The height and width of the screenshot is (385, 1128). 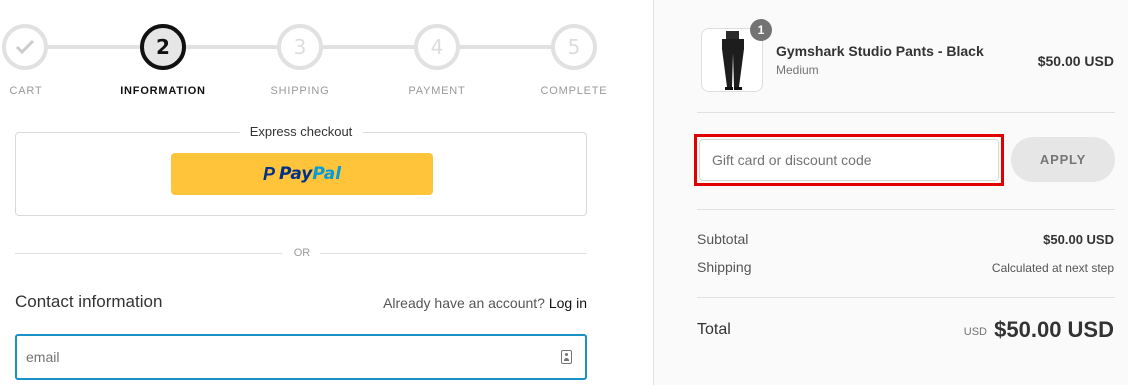 What do you see at coordinates (301, 131) in the screenshot?
I see `express-checkout-title: Express checkout` at bounding box center [301, 131].